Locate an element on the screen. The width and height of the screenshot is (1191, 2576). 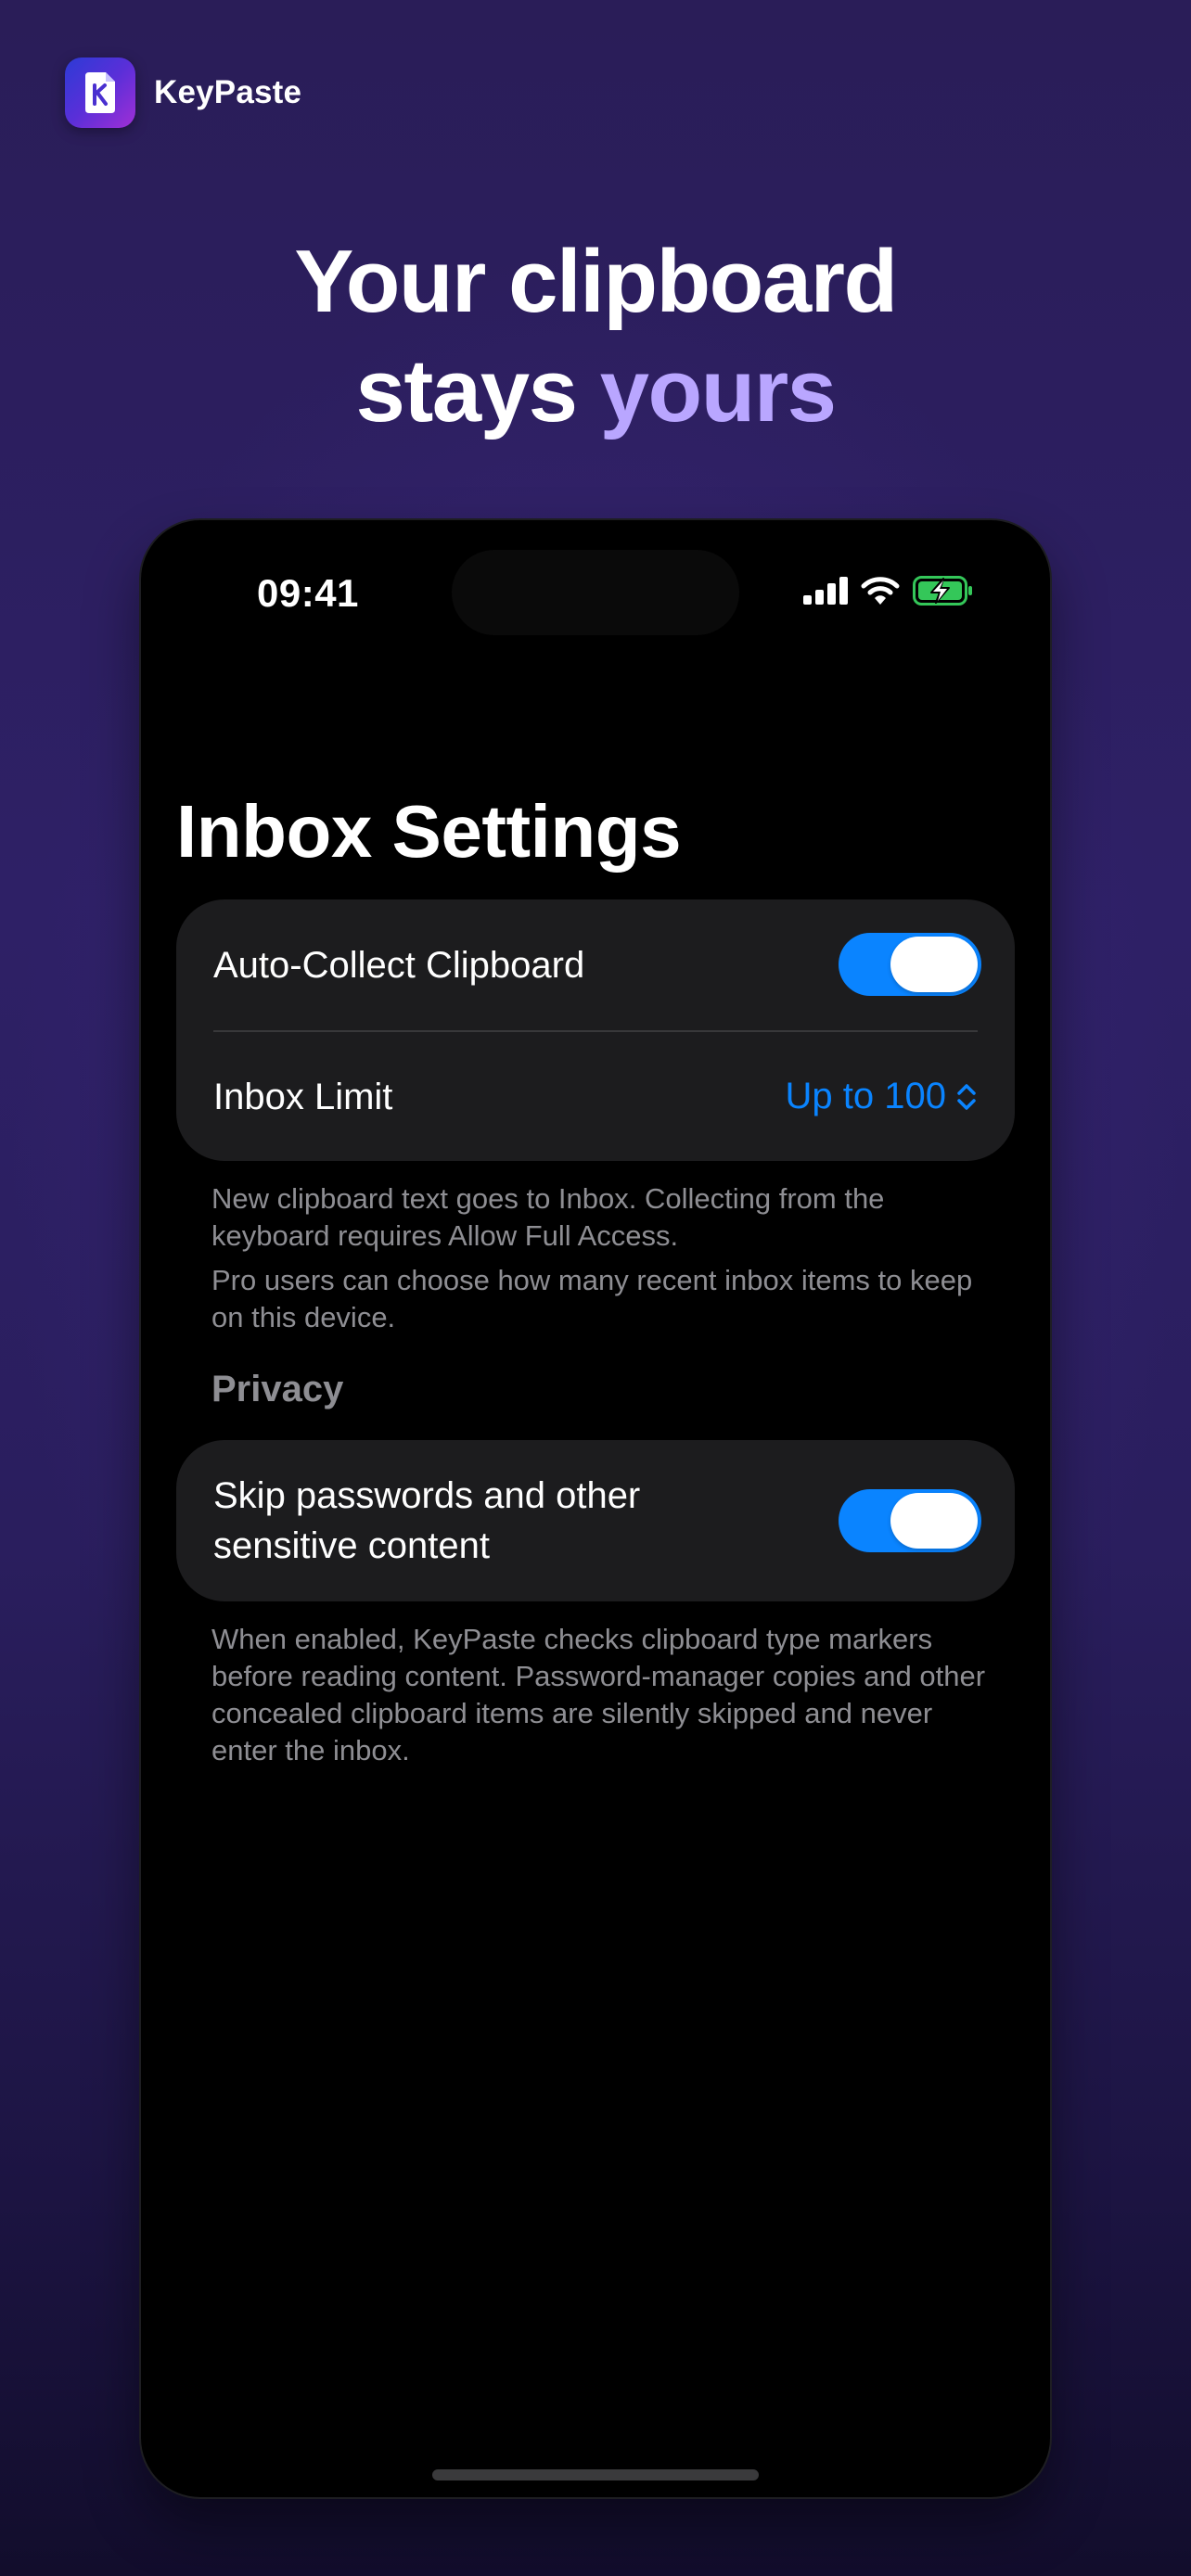
chevron-up-down-icon is located at coordinates (966, 1096).